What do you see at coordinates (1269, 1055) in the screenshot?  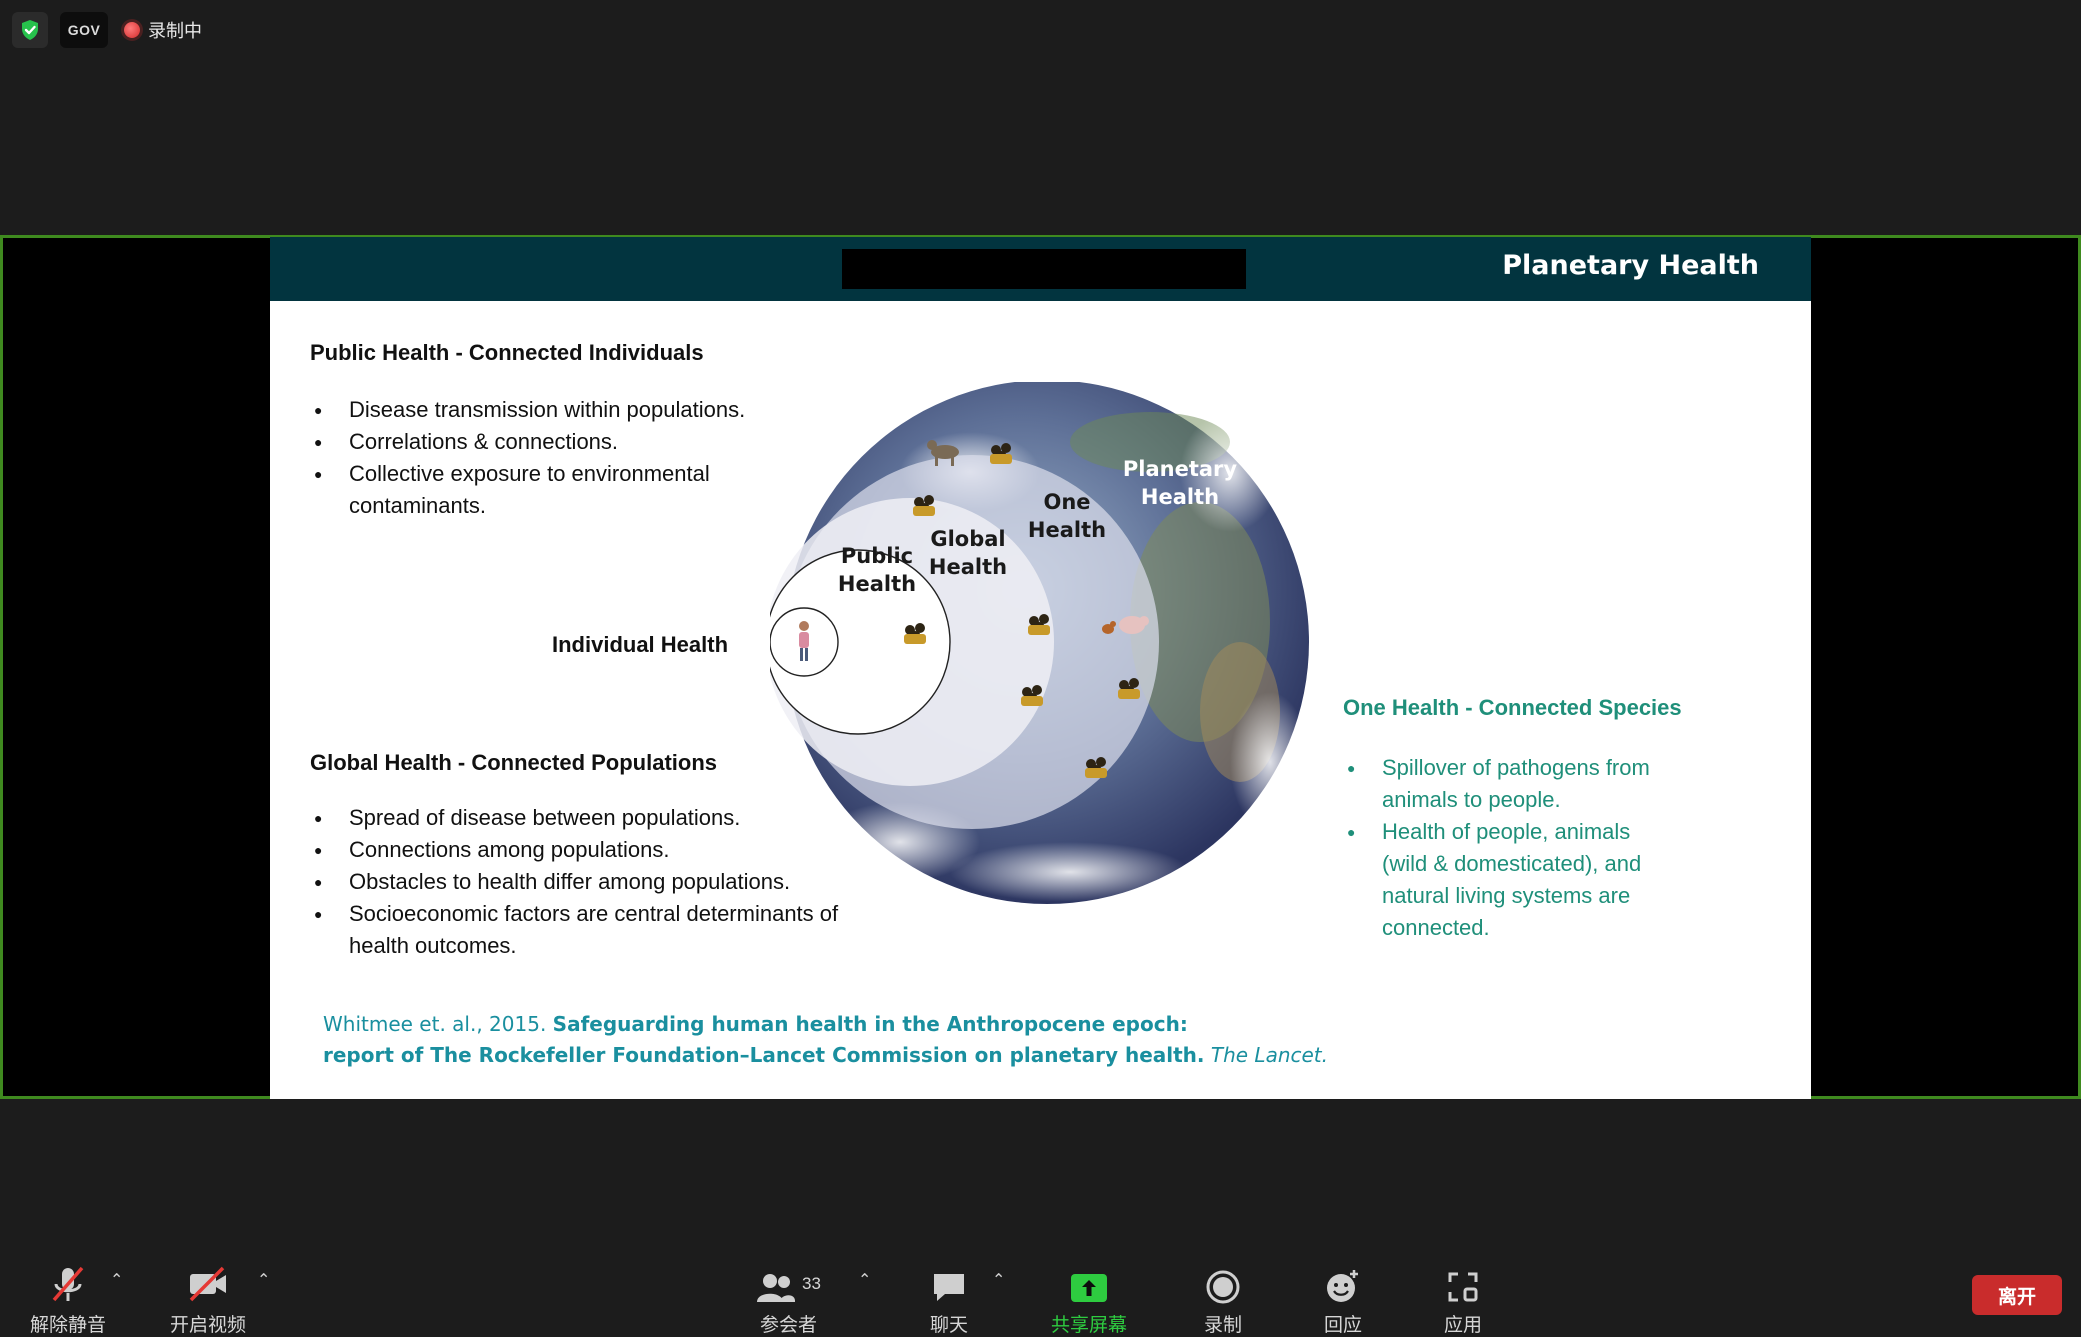 I see `citation-journal: The Lancet.` at bounding box center [1269, 1055].